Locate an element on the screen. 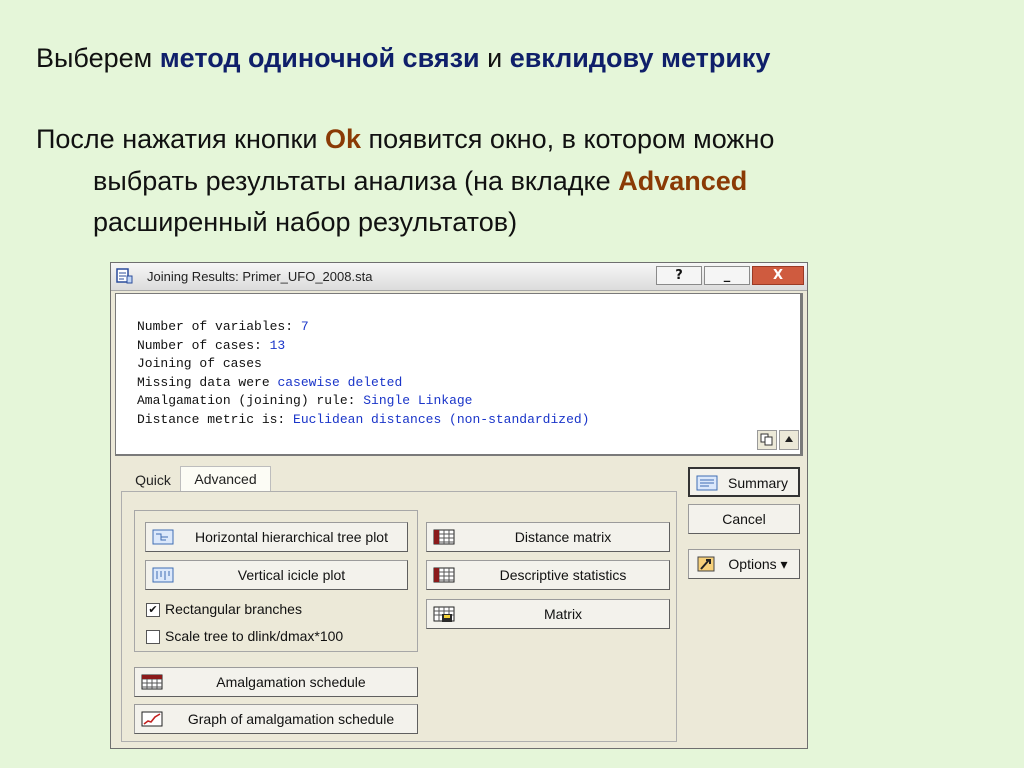  advanced-keyword: Advanced is located at coordinates (683, 181).